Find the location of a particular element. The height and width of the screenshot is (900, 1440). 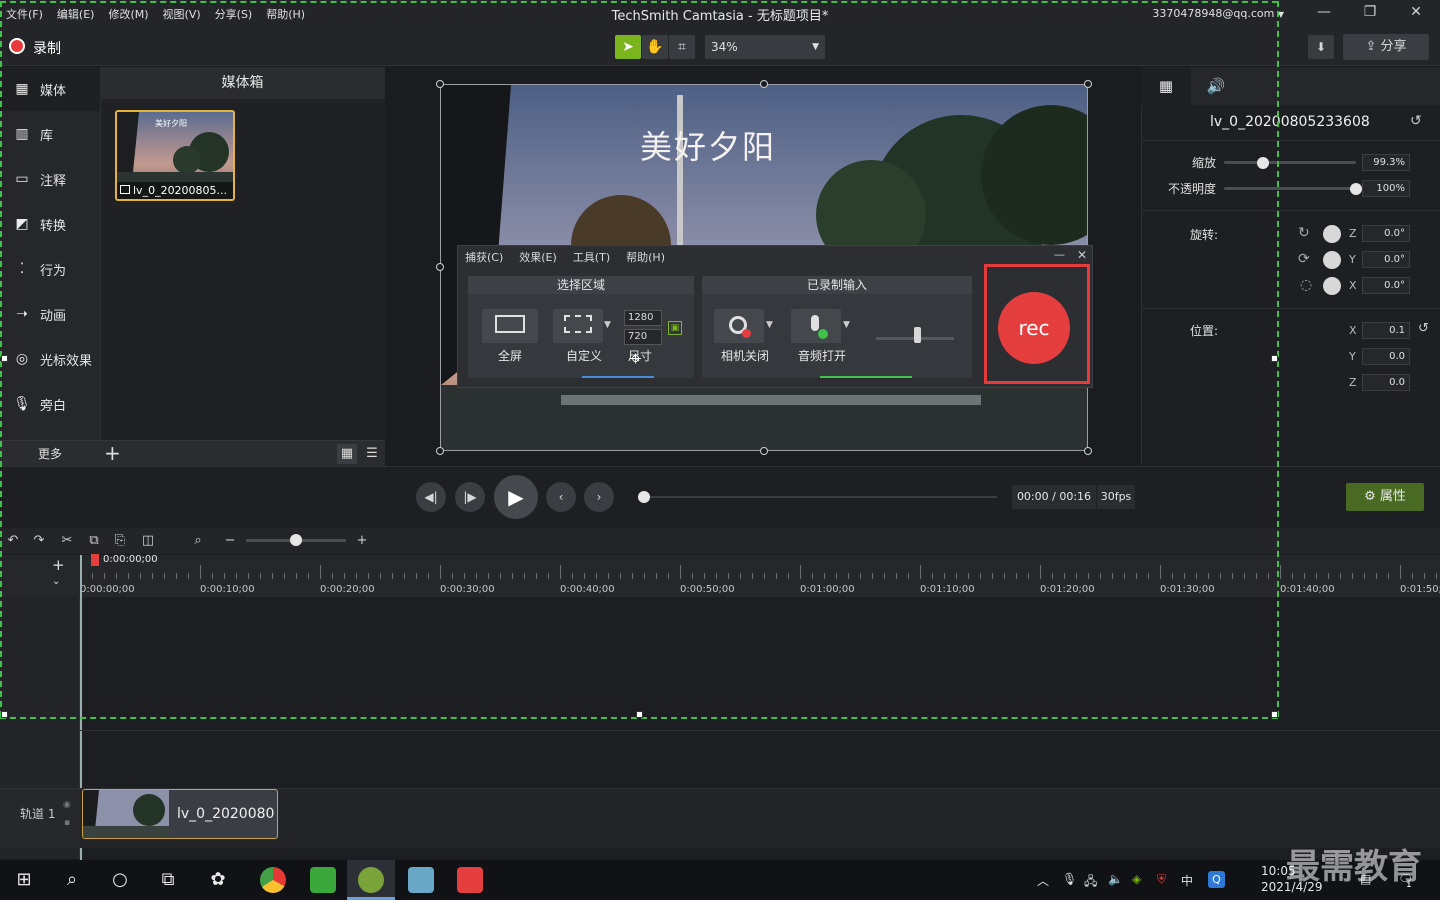

rotation-x-input: 0.0° is located at coordinates (1386, 285).